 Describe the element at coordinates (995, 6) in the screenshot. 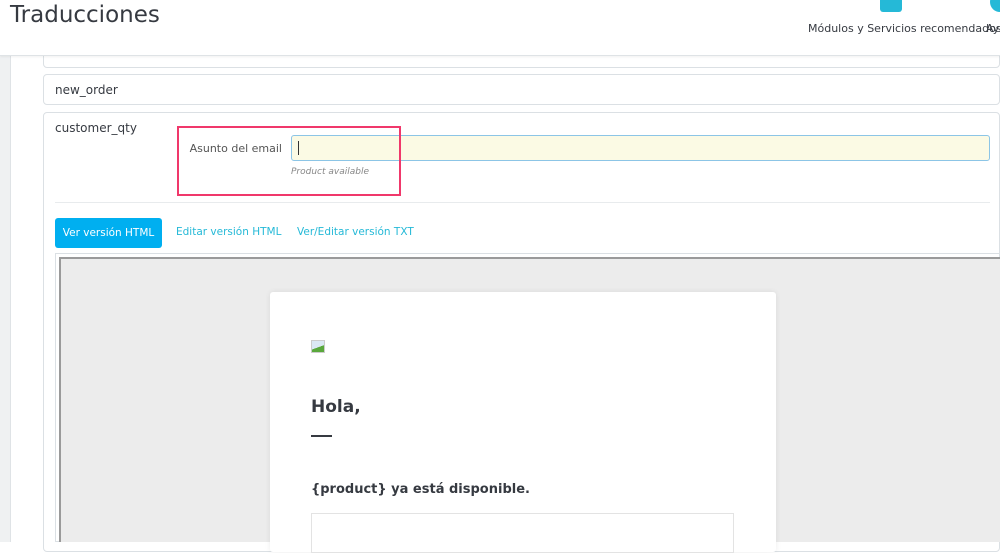

I see `help-icon` at that location.